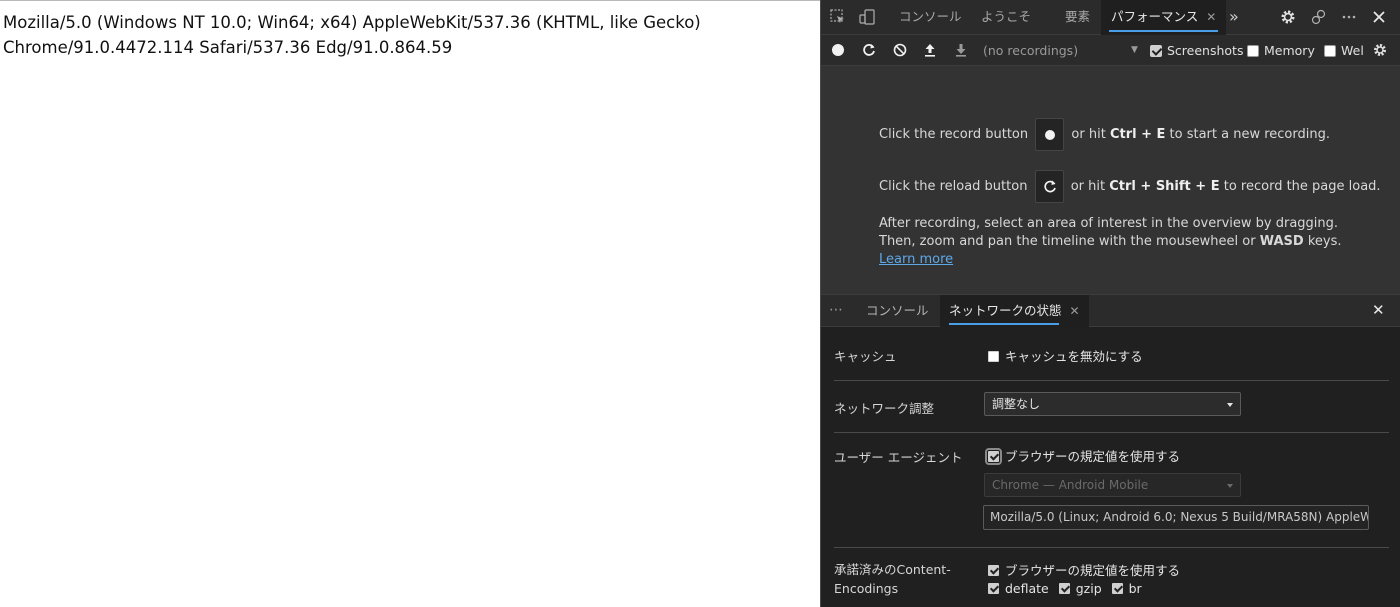 This screenshot has width=1400, height=607. I want to click on encoding-deflate-option: deflate, so click(1018, 588).